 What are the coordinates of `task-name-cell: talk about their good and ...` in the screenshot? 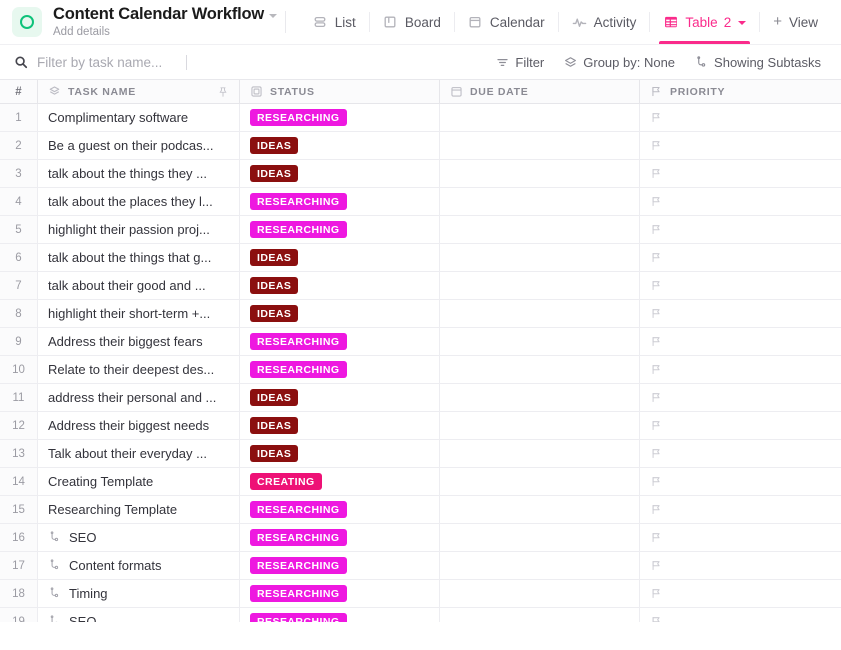 It's located at (139, 285).